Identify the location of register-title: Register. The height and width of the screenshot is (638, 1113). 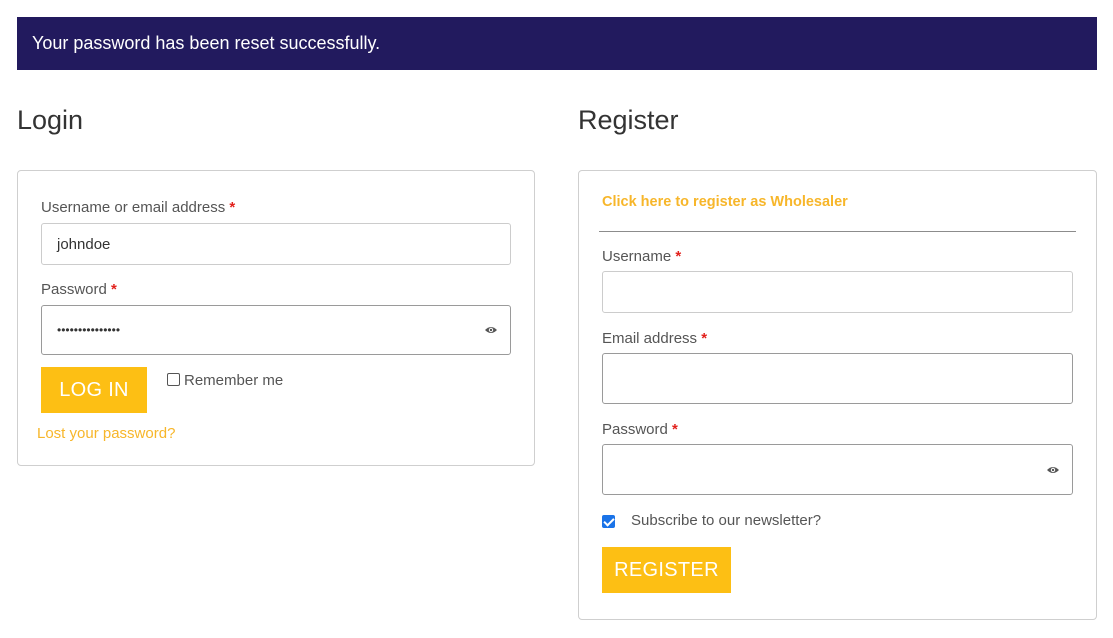
(628, 120).